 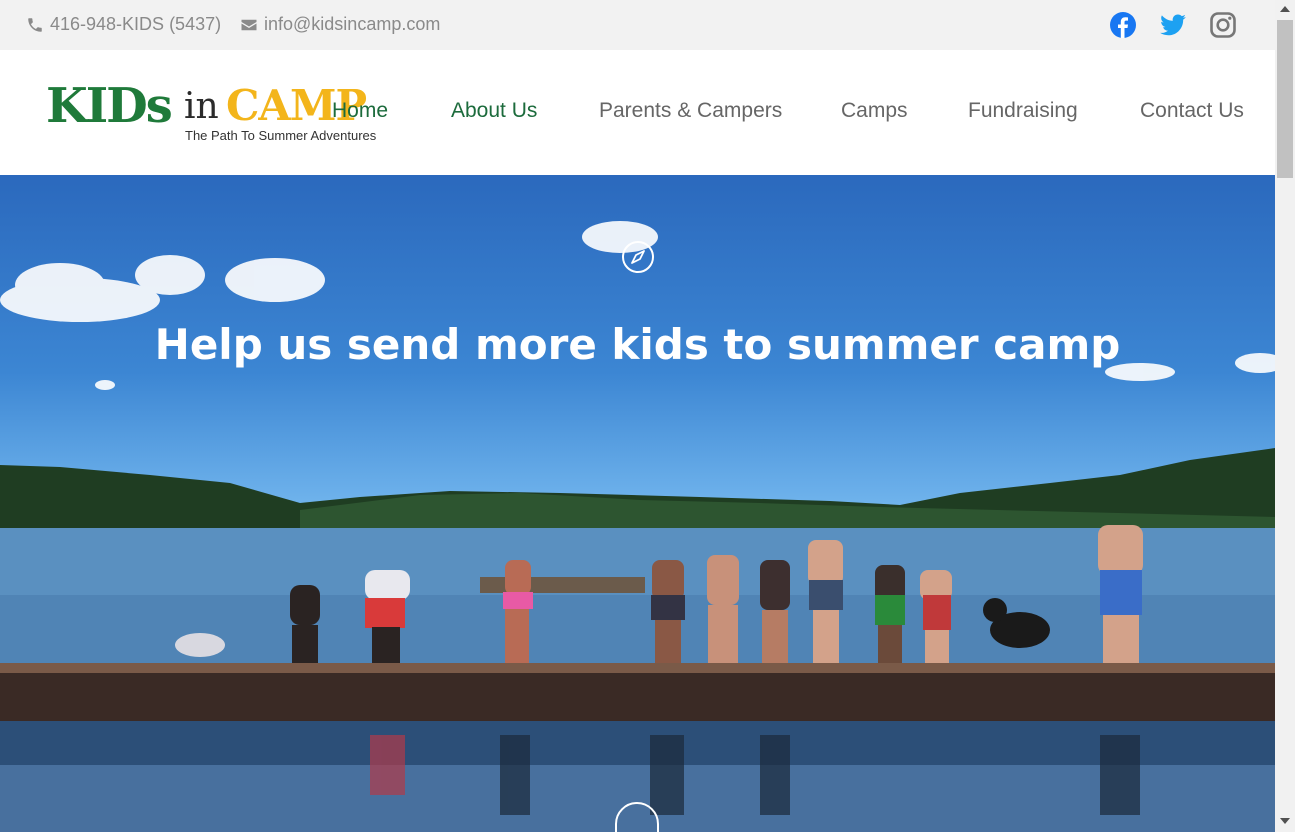 What do you see at coordinates (494, 111) in the screenshot?
I see `nav-about-us: About Us` at bounding box center [494, 111].